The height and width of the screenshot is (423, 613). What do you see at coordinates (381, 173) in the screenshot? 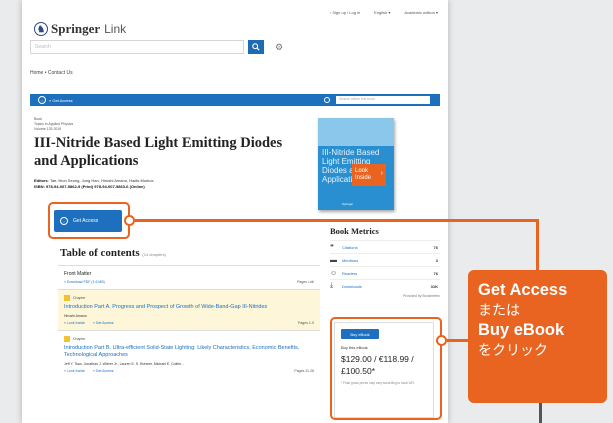
I see `chevron-right-icon: ›` at bounding box center [381, 173].